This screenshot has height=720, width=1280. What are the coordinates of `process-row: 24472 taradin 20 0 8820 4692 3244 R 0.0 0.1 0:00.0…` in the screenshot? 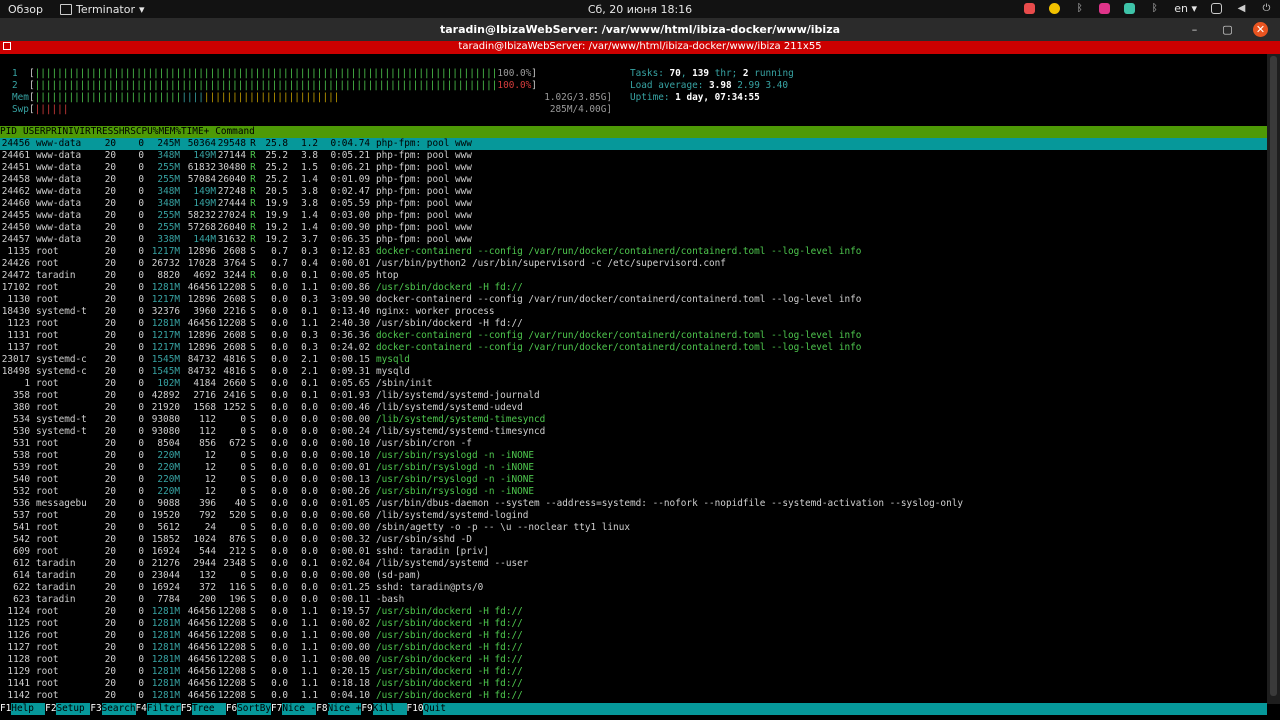 It's located at (633, 276).